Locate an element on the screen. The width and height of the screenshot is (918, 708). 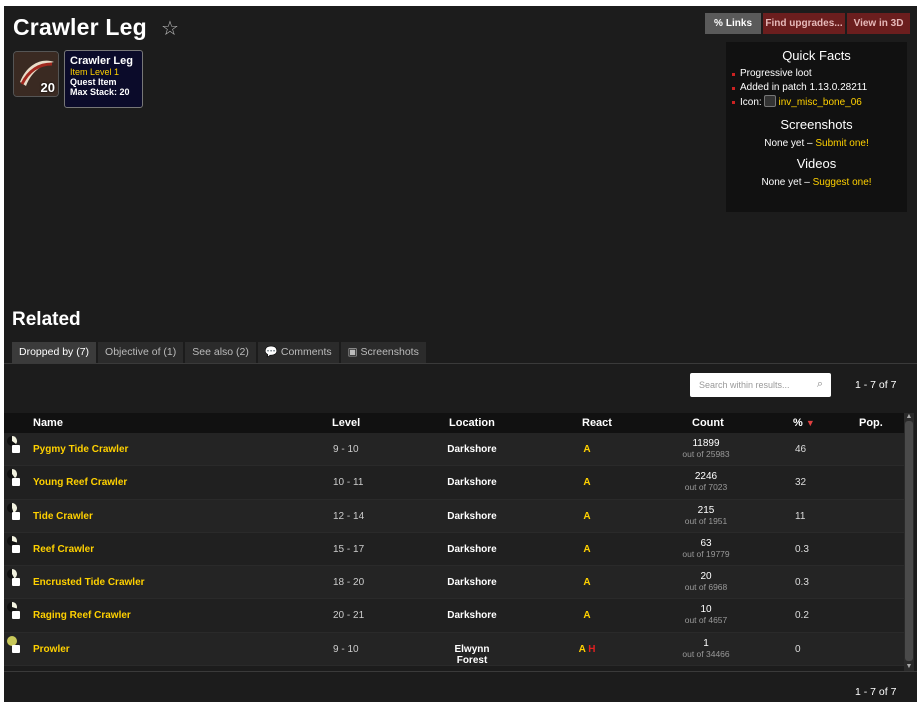
npc-name-link: Young Reef Crawler is located at coordinates (80, 482).